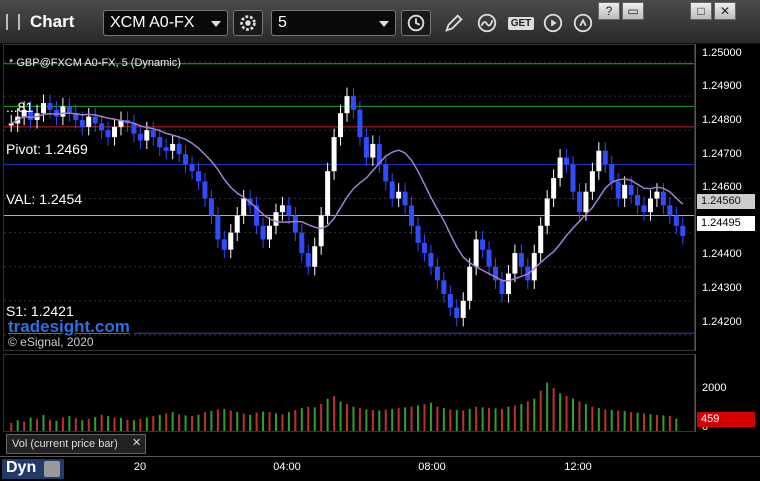 This screenshot has height=481, width=760. I want to click on help-button, so click(583, 23).